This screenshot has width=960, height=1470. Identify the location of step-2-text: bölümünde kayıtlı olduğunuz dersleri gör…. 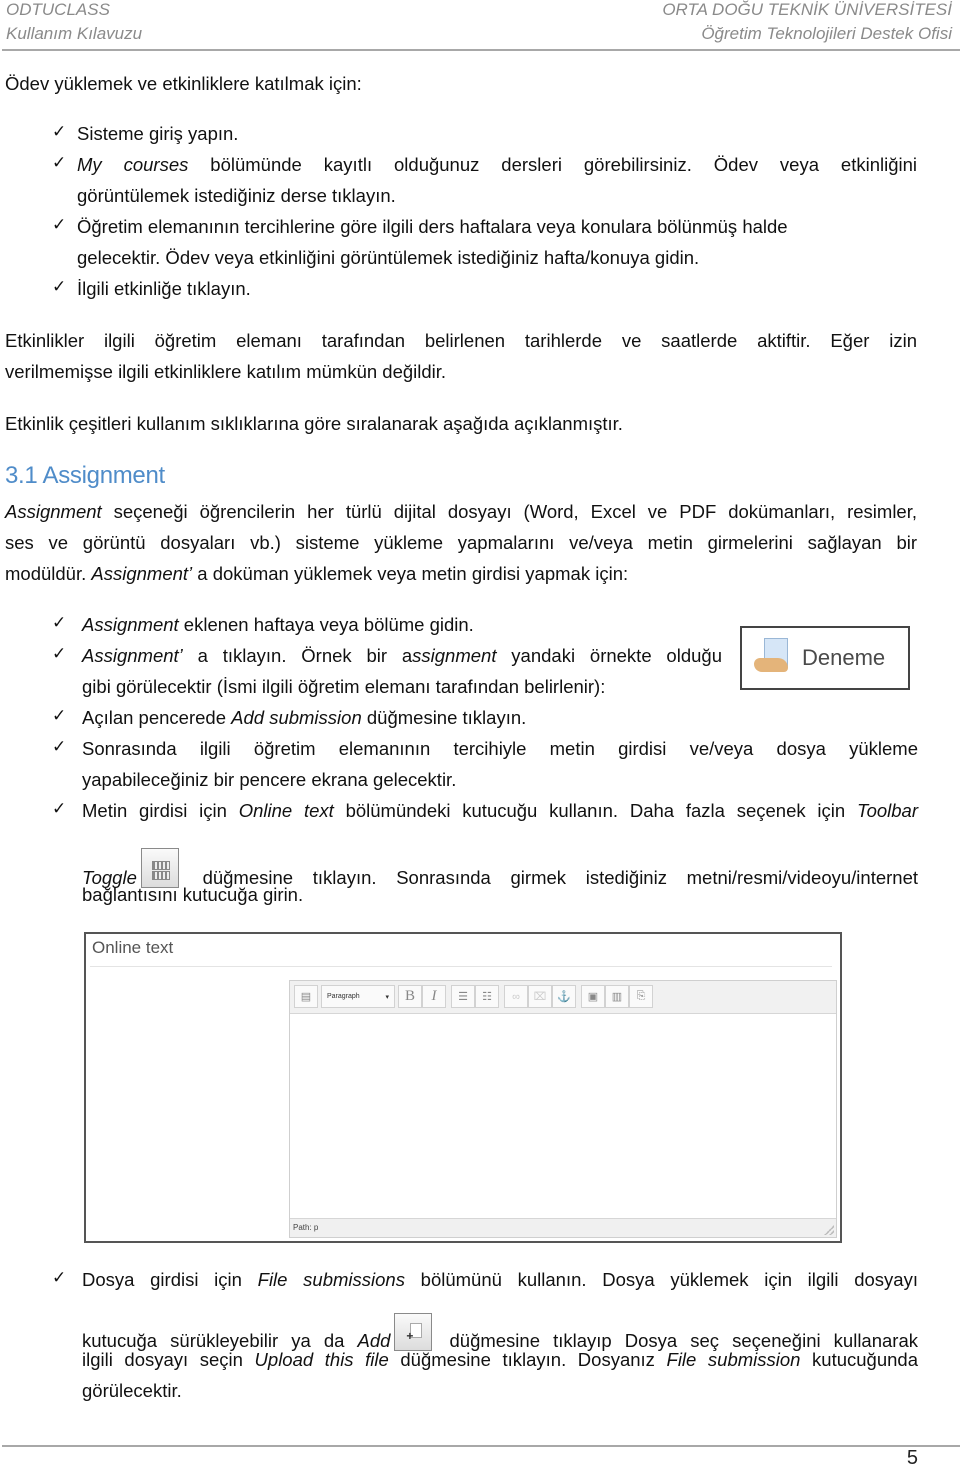
(553, 164).